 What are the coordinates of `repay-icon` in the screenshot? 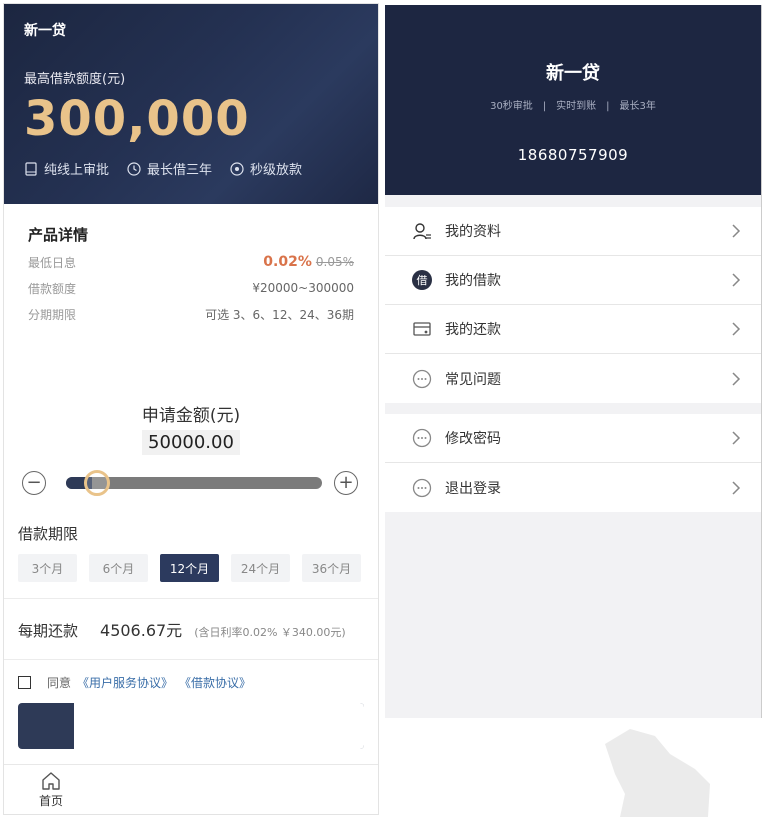 It's located at (422, 329).